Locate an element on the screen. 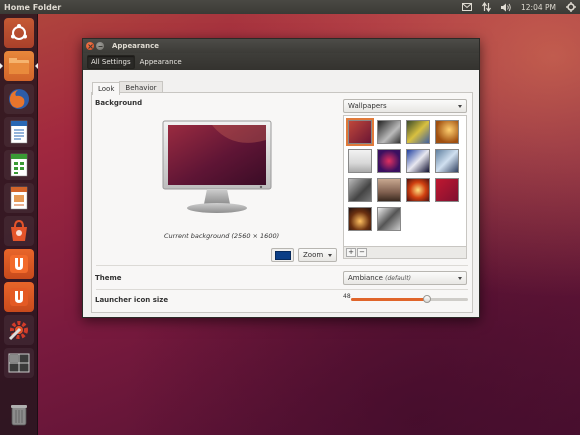 Image resolution: width=580 pixels, height=435 pixels. color-swatch is located at coordinates (282, 255).